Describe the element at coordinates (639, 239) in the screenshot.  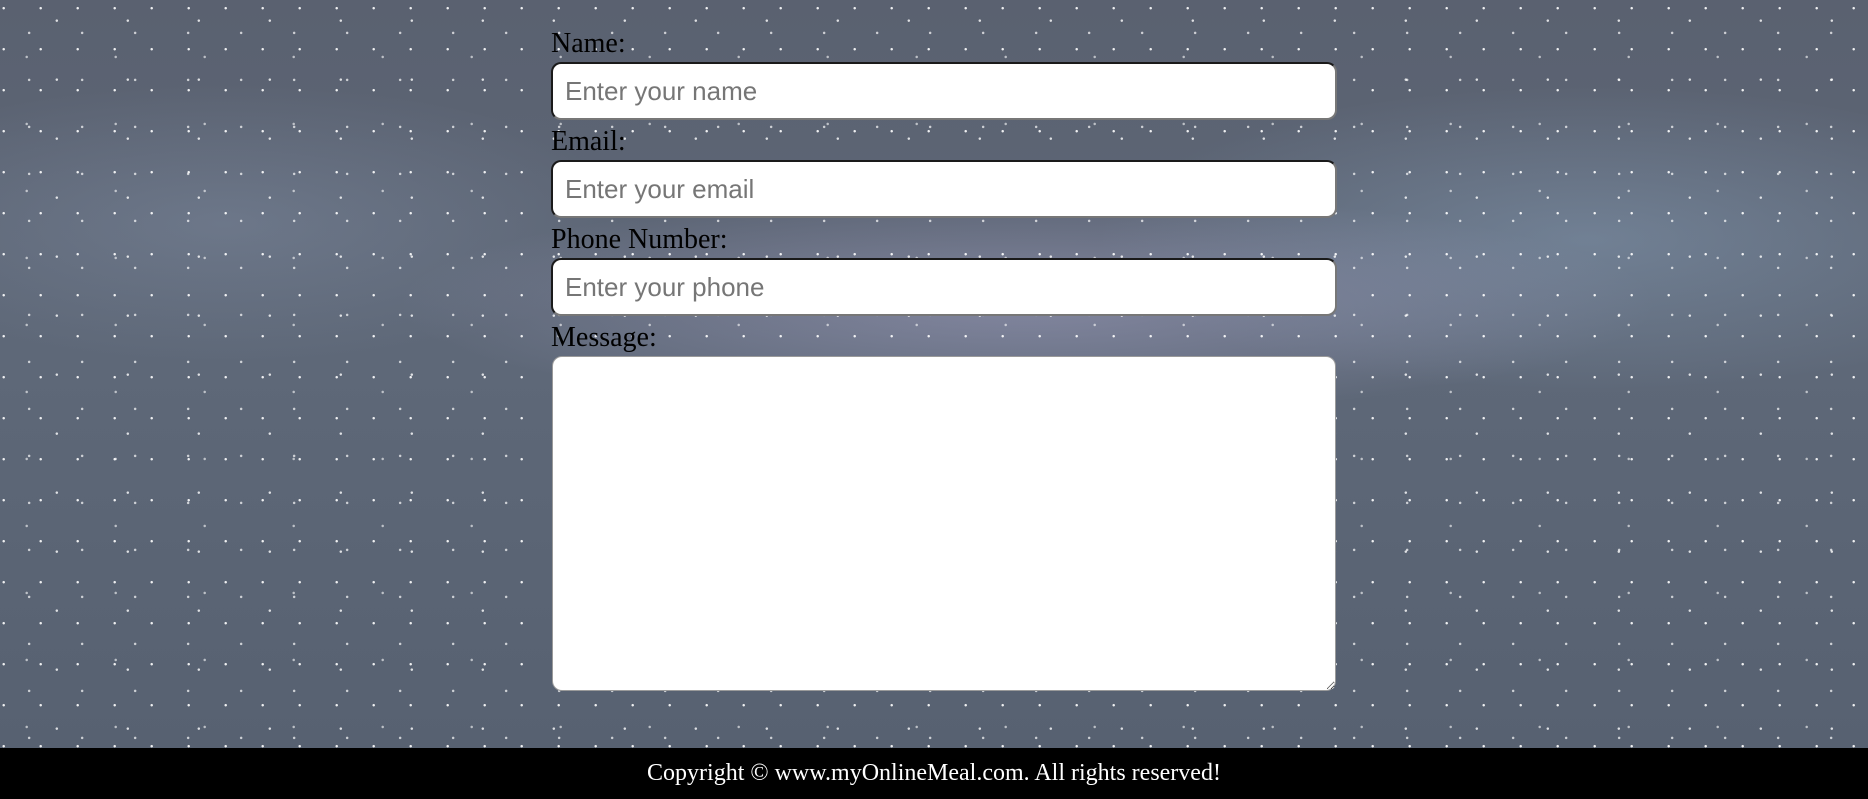
I see `phone-label: Phone Number:` at that location.